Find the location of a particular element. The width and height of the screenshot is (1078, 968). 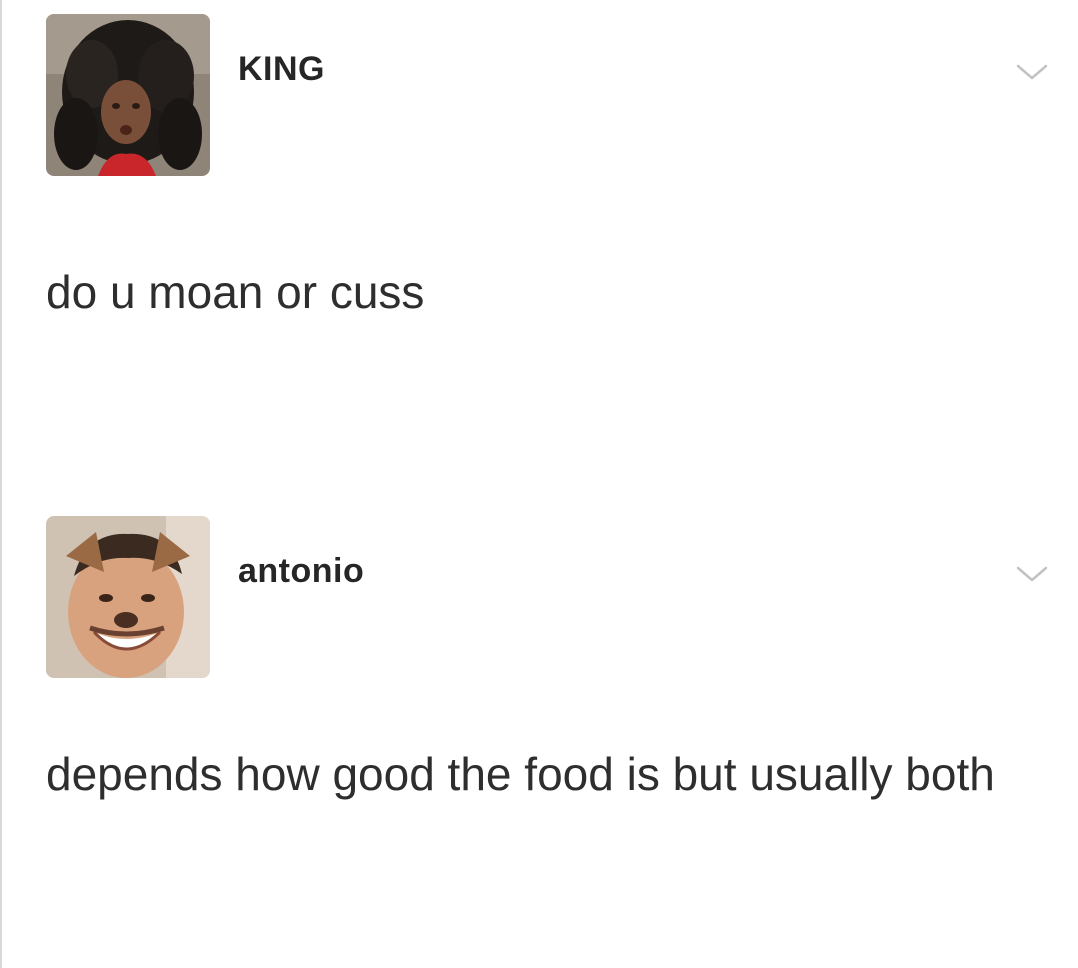

username: KING is located at coordinates (281, 69).